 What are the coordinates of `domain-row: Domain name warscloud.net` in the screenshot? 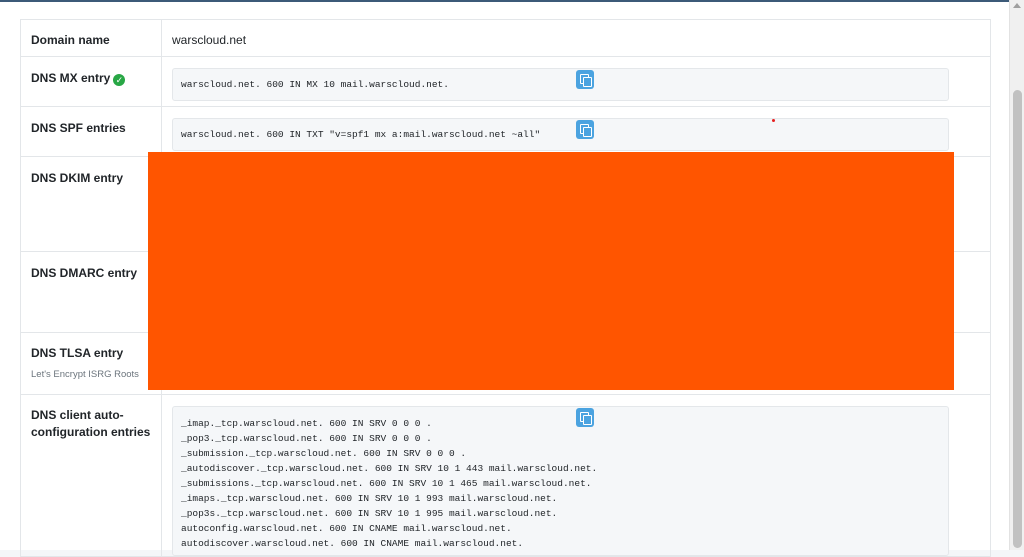 It's located at (505, 38).